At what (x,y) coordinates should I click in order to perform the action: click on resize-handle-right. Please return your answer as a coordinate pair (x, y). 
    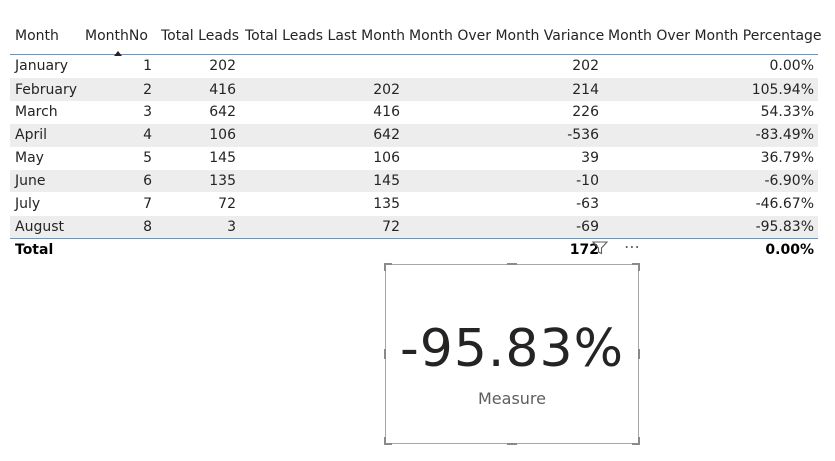
    Looking at the image, I should click on (639, 354).